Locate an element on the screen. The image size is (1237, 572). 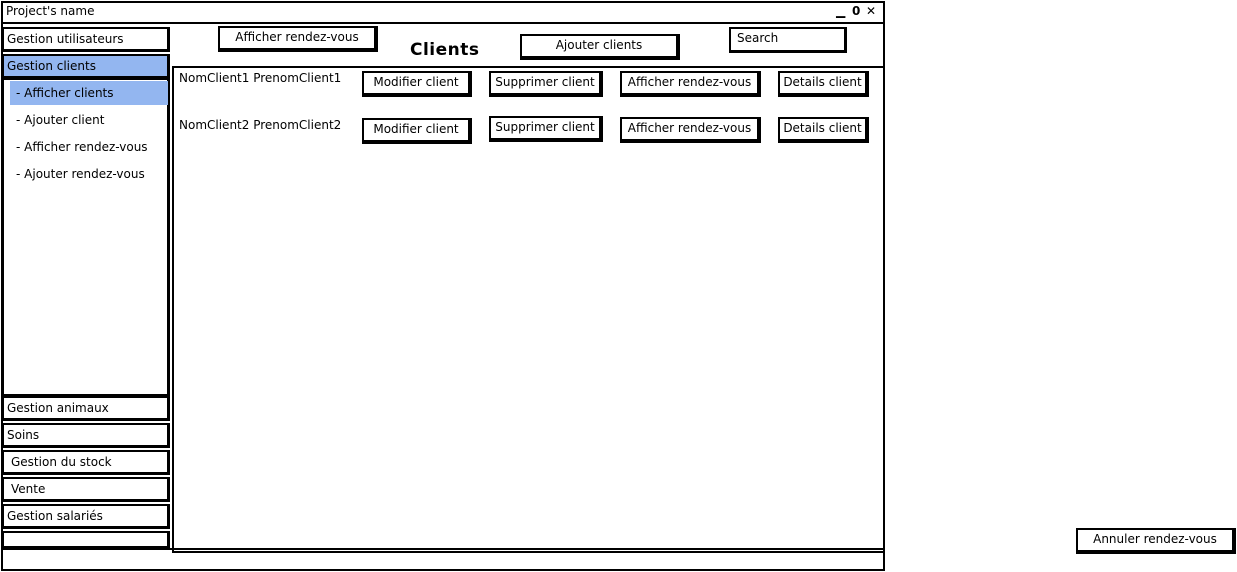
sidebar-item-gestion-utilisateurs: Gestion utilisateurs is located at coordinates (86, 39).